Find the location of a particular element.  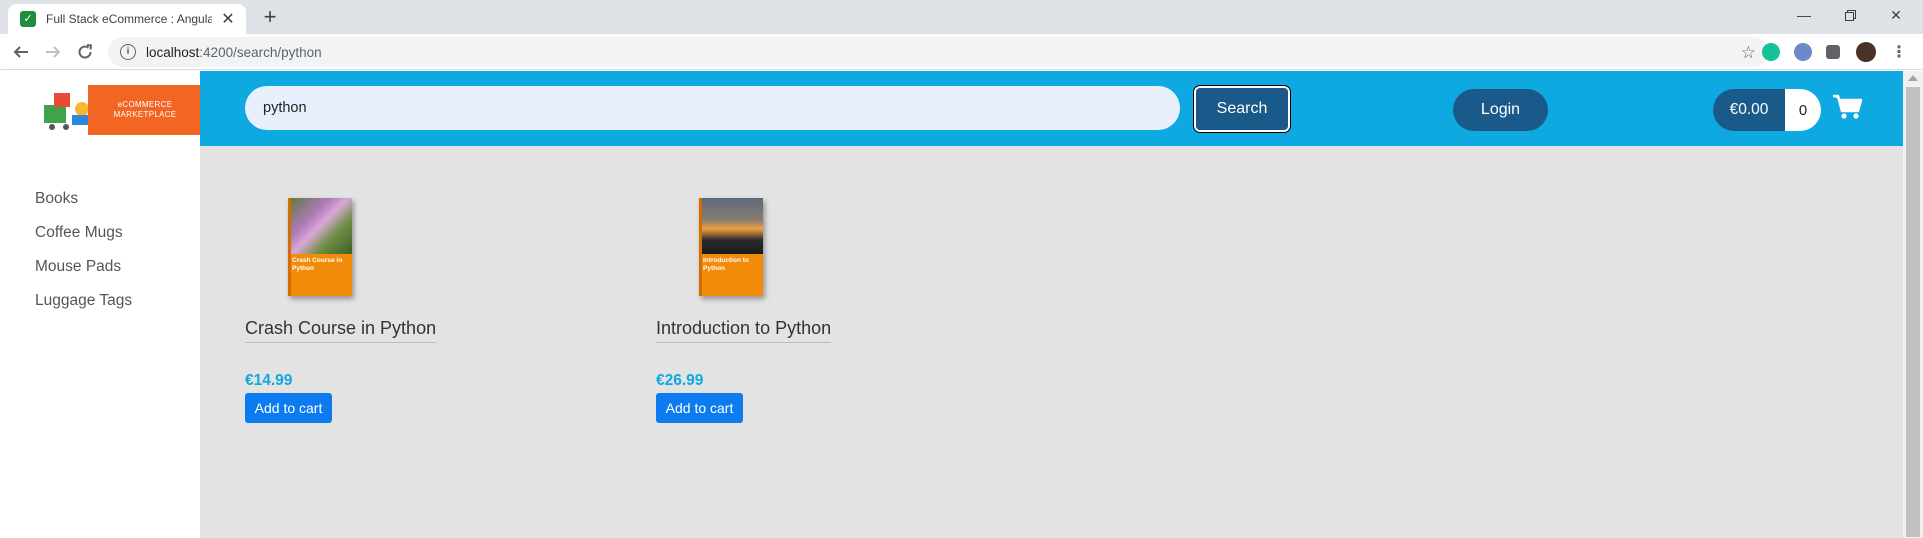

logo-text-line1: eCOMMERCE is located at coordinates (145, 104).